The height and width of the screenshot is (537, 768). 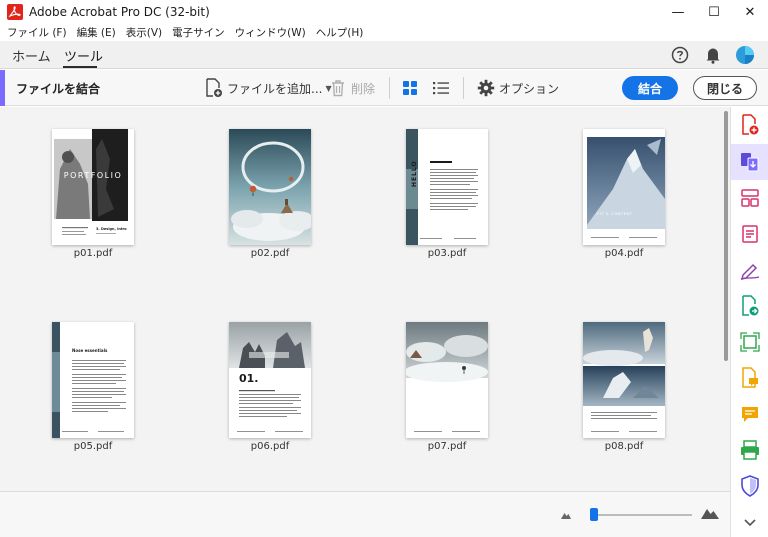 What do you see at coordinates (96, 32) in the screenshot?
I see `menu-edit: 編集 (E)` at bounding box center [96, 32].